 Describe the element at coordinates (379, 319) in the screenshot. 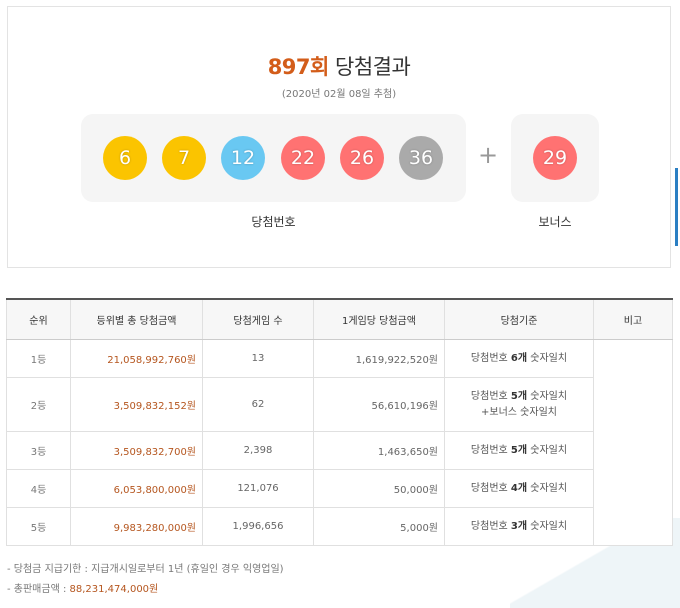

I see `header-prize-per-game: 1게임당 당첨금액` at that location.